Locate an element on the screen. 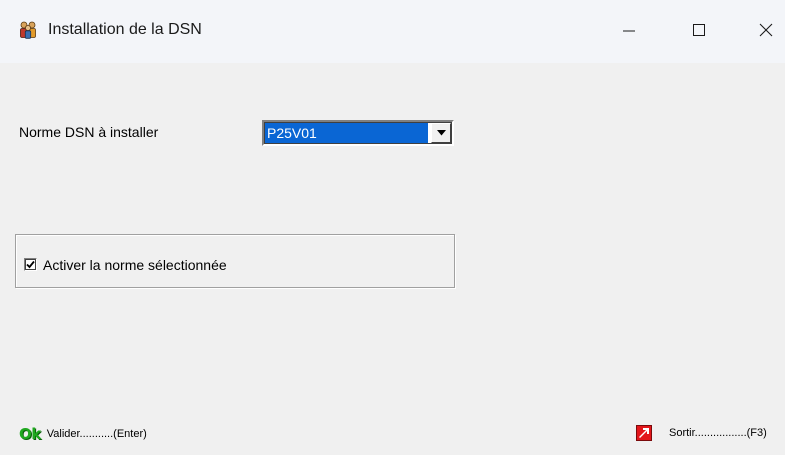 This screenshot has height=455, width=793. checkmark-icon is located at coordinates (30, 264).